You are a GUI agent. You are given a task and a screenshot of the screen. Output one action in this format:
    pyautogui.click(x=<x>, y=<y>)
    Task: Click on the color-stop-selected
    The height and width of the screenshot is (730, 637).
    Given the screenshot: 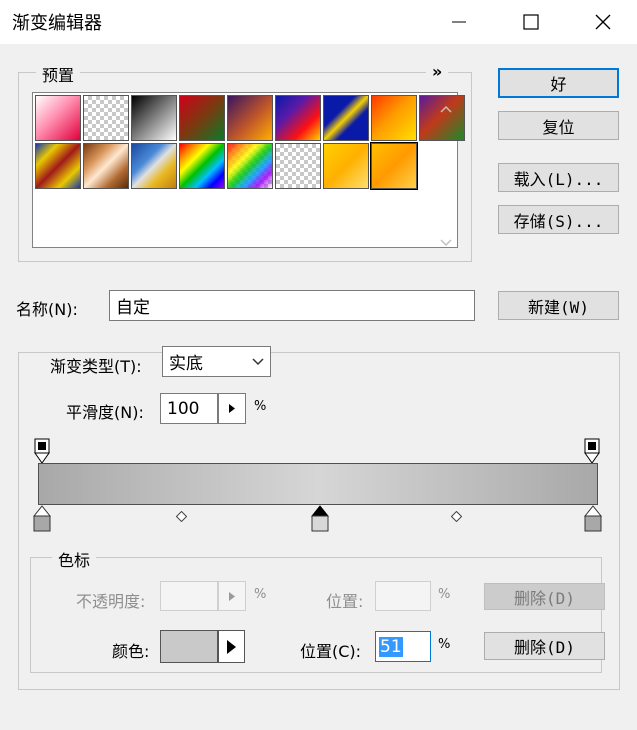 What is the action you would take?
    pyautogui.click(x=320, y=521)
    